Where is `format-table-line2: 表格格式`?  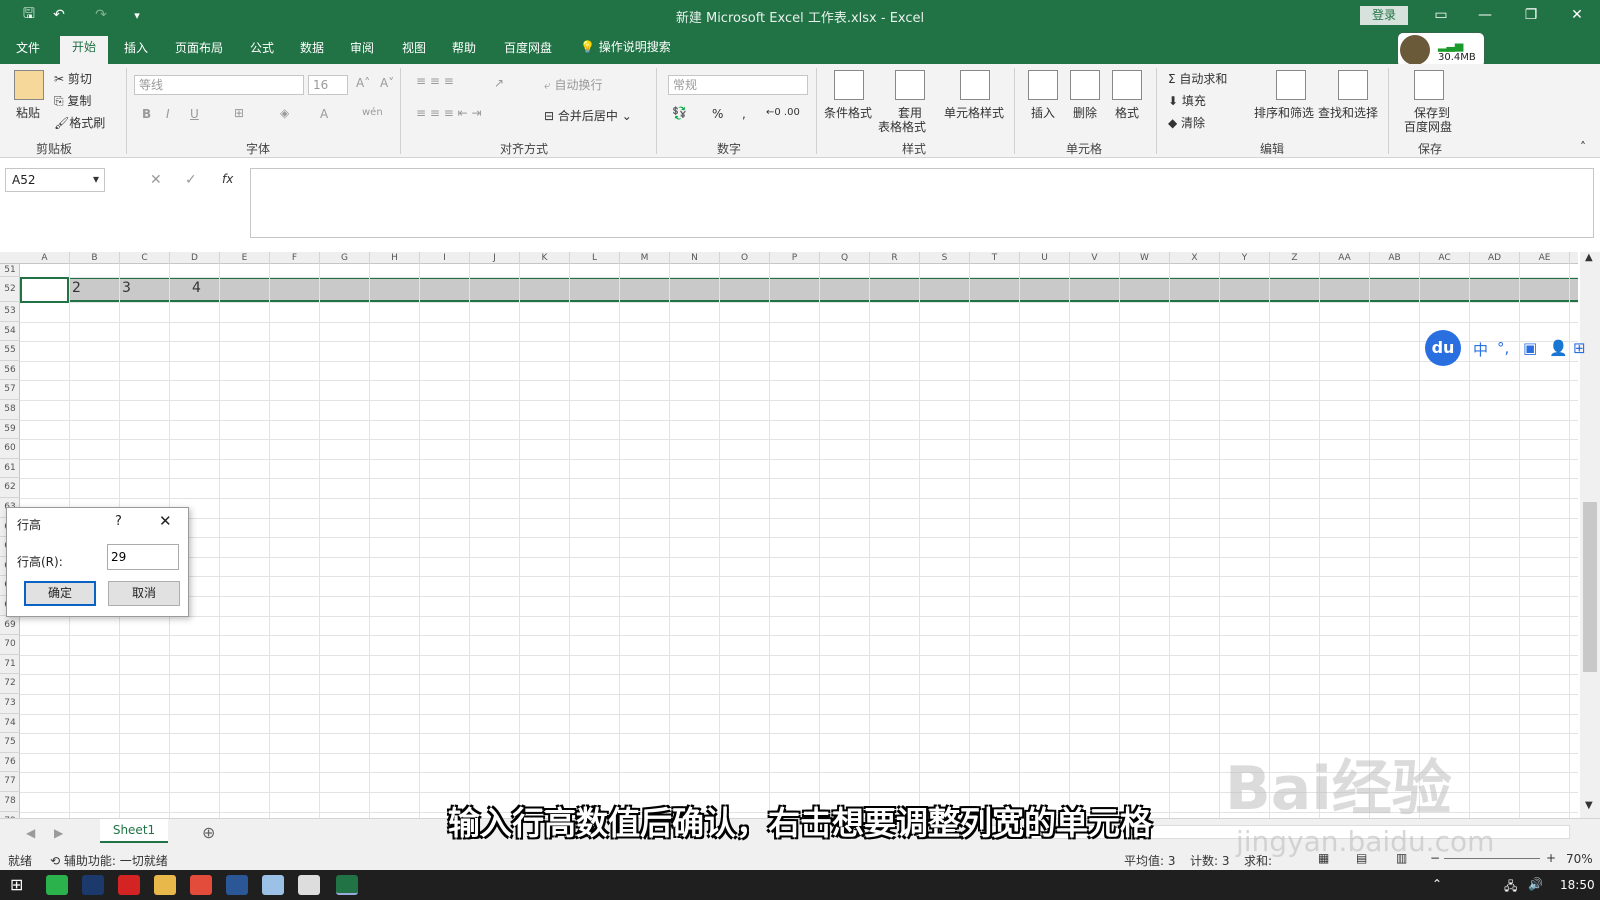 format-table-line2: 表格格式 is located at coordinates (902, 126).